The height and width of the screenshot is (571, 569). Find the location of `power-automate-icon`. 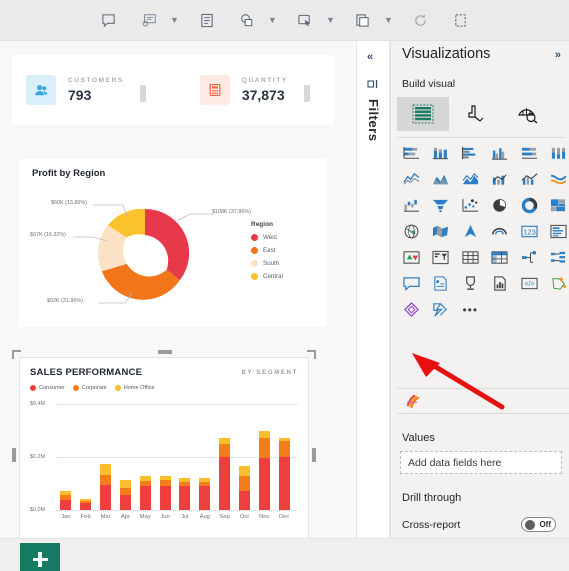

power-automate-icon is located at coordinates (441, 309).